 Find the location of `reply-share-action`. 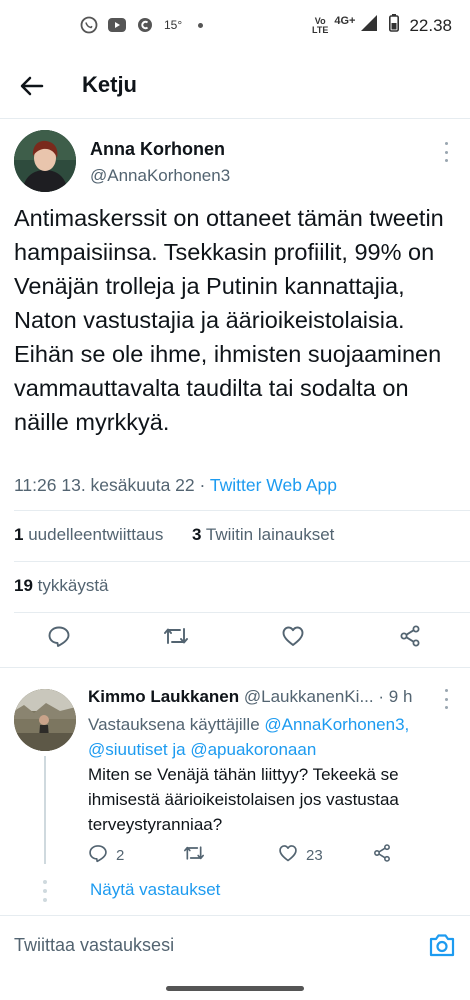

reply-share-action is located at coordinates (382, 855).